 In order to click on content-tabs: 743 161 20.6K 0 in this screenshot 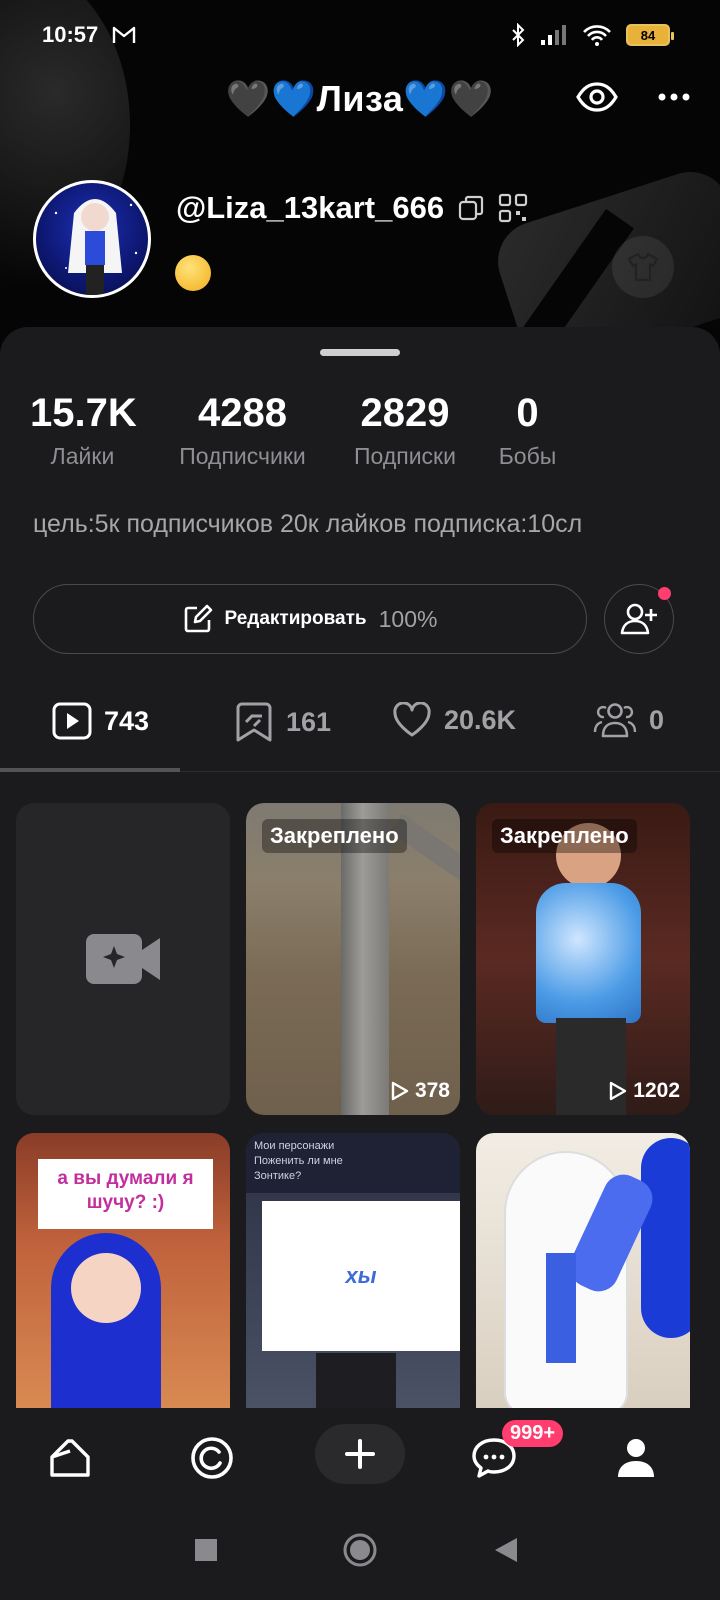, I will do `click(360, 729)`.